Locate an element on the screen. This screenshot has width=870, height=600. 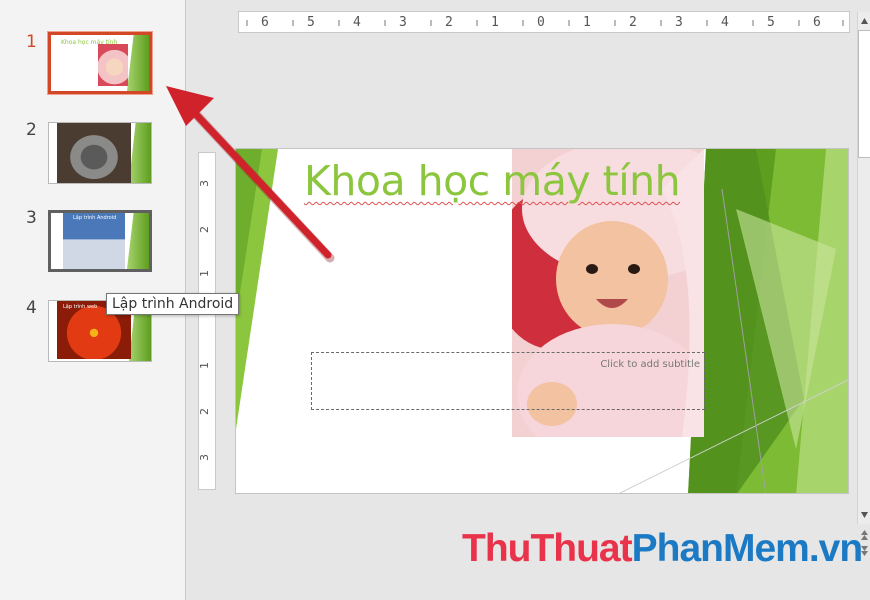
slide-number: 4 is located at coordinates (31, 308).